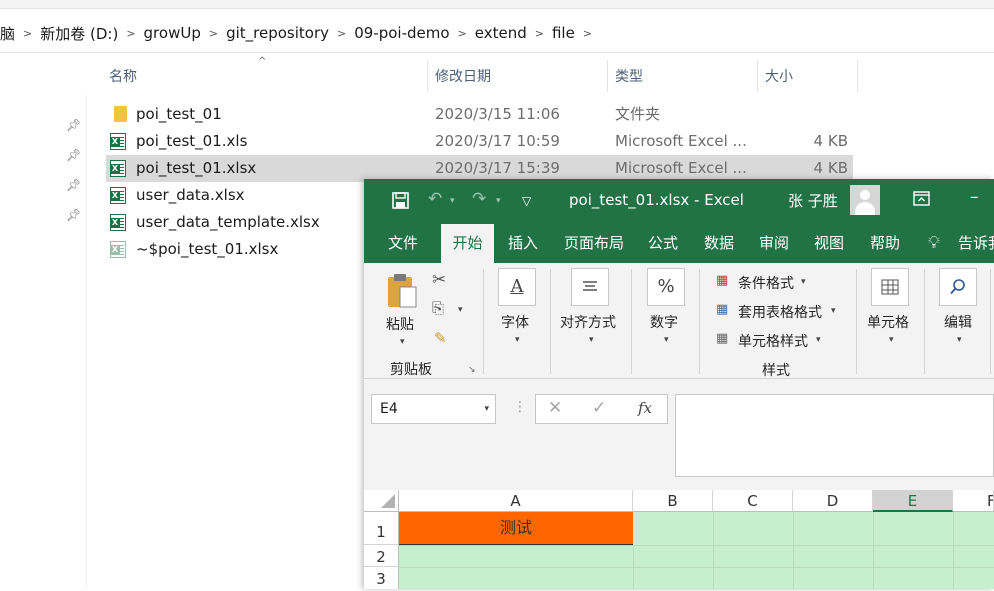  What do you see at coordinates (973, 501) in the screenshot?
I see `column-header: F` at bounding box center [973, 501].